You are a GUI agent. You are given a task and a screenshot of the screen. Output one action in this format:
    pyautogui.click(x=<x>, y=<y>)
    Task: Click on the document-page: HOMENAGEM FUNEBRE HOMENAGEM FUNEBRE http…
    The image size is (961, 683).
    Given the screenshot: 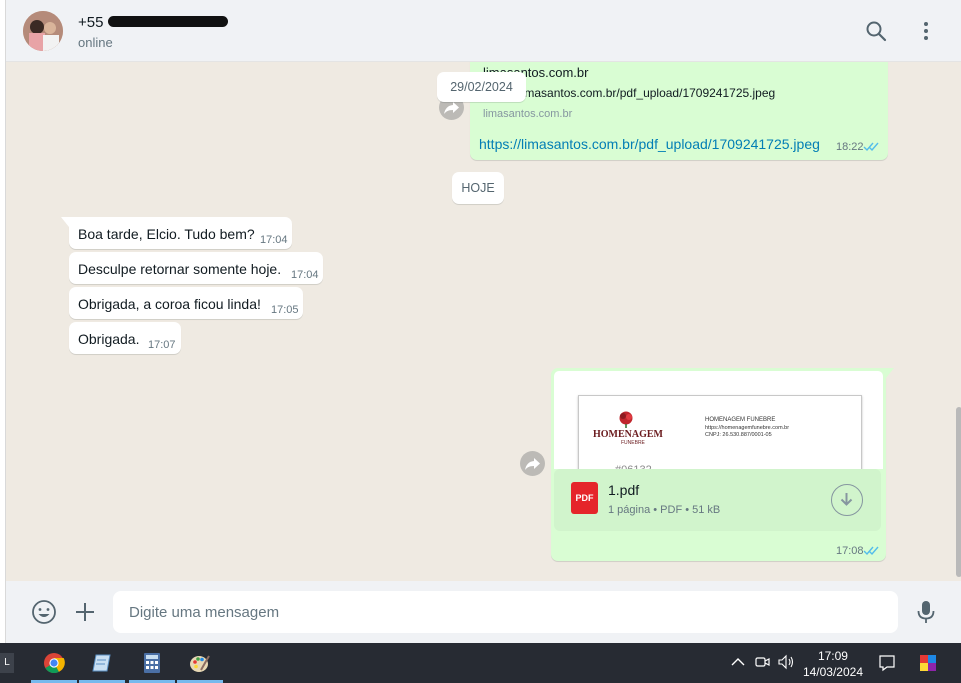 What is the action you would take?
    pyautogui.click(x=720, y=432)
    